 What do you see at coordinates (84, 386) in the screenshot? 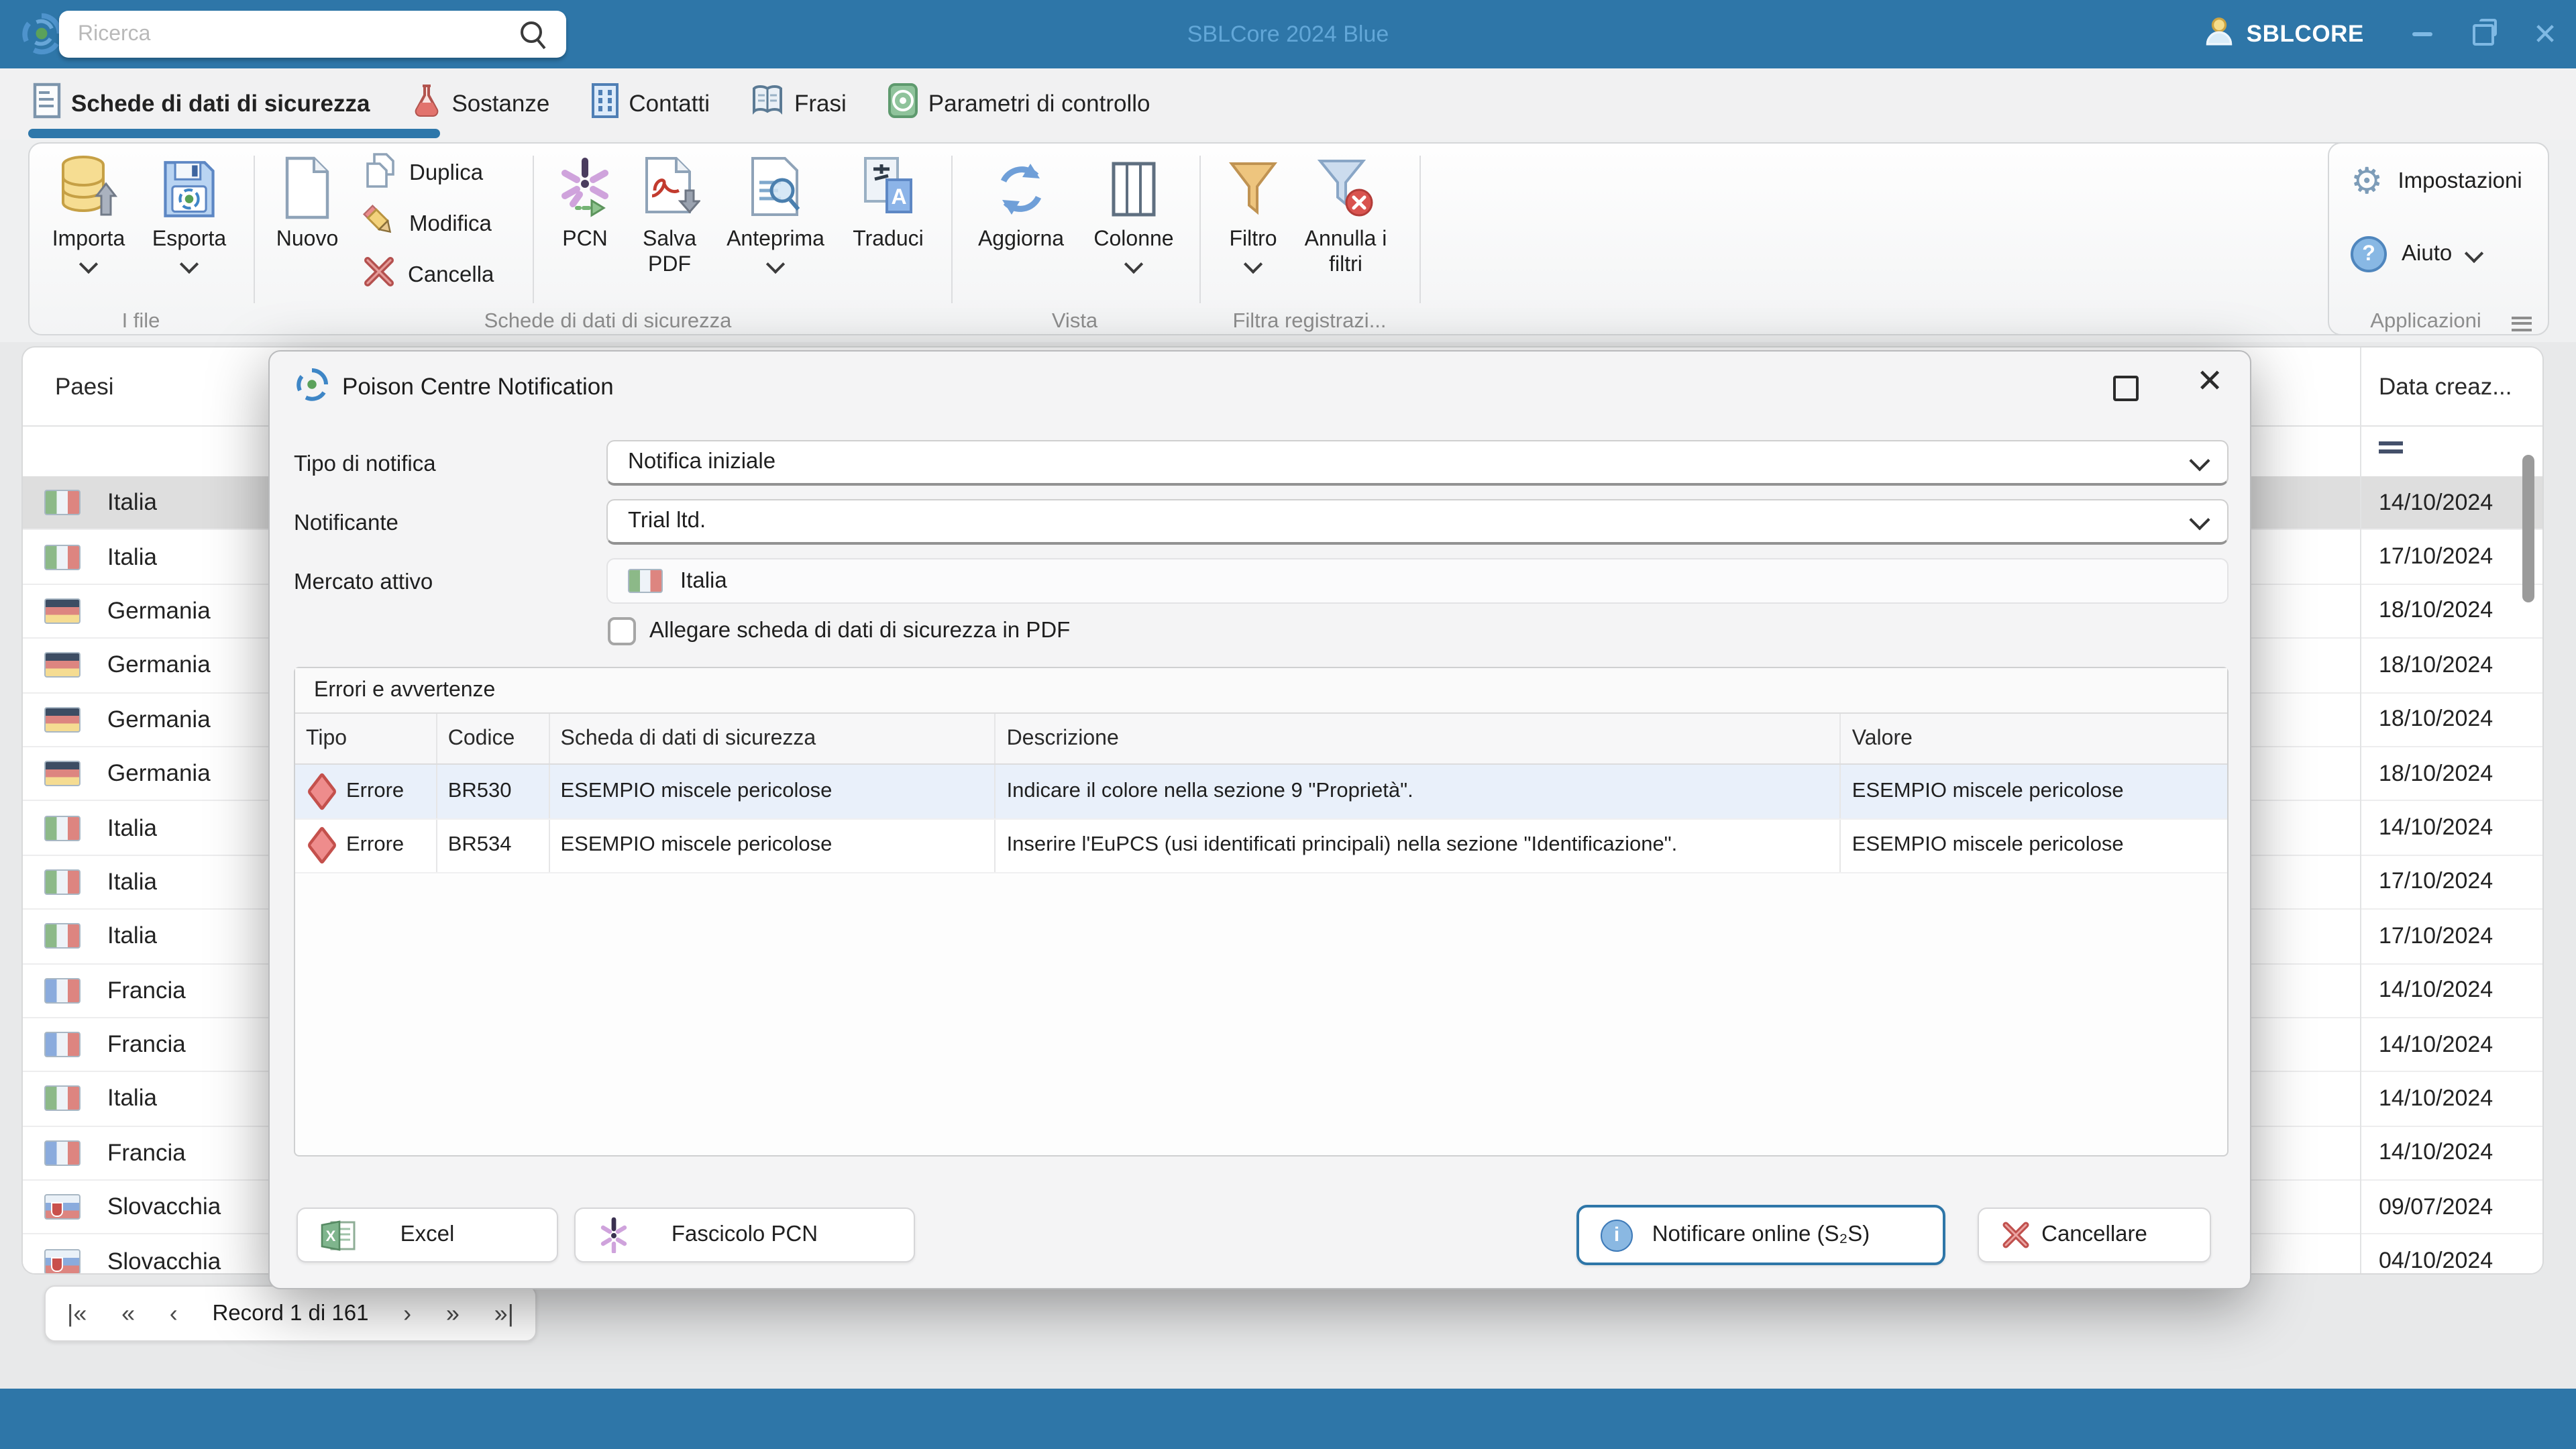
I see `column-header-paesi: Paesi` at bounding box center [84, 386].